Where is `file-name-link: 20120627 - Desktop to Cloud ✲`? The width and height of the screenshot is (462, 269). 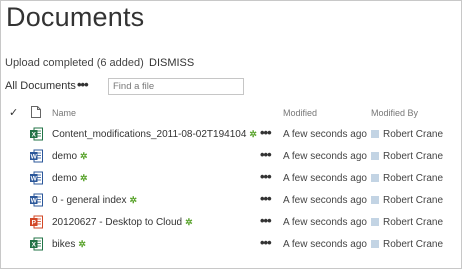
file-name-link: 20120627 - Desktop to Cloud ✲ is located at coordinates (122, 222).